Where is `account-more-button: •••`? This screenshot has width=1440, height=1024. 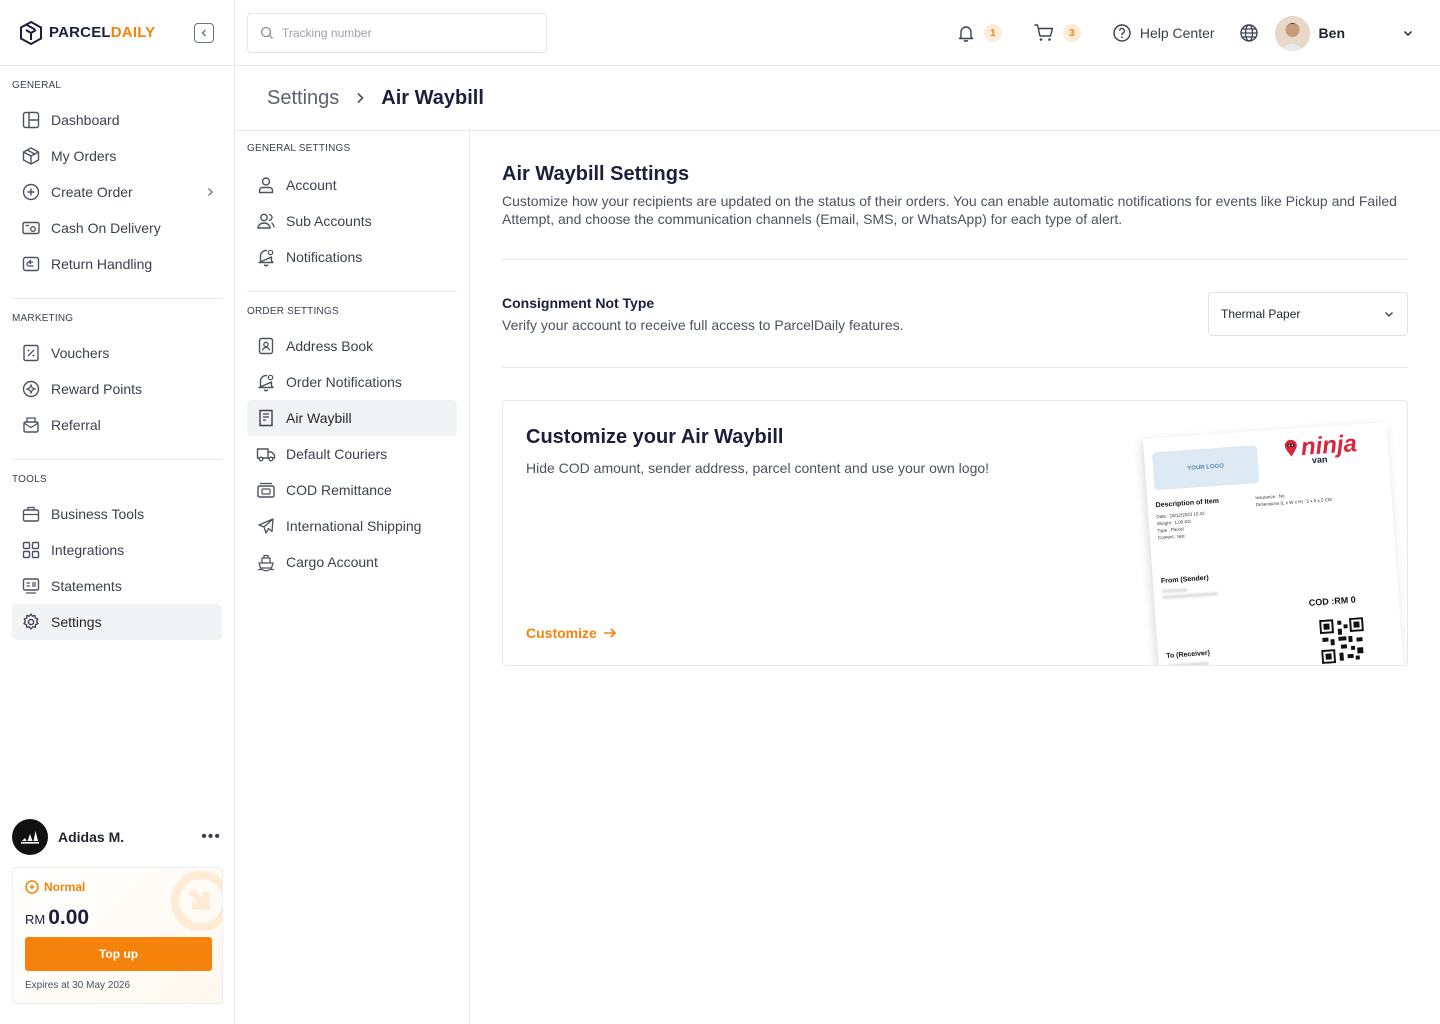
account-more-button: ••• is located at coordinates (212, 837).